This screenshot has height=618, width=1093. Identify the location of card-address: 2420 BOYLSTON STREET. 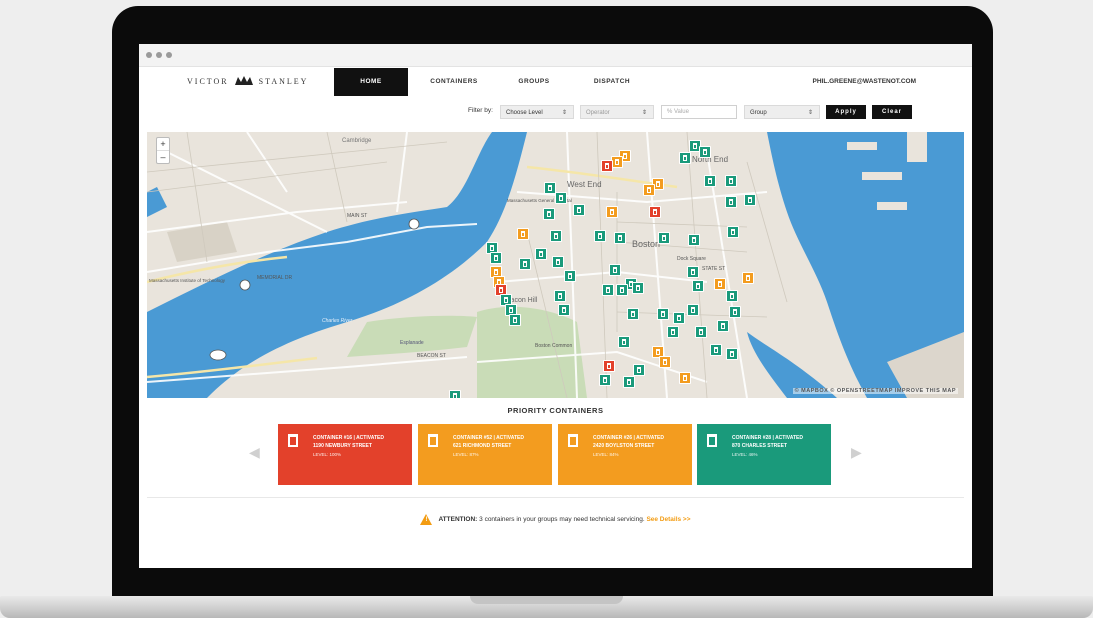
(624, 446).